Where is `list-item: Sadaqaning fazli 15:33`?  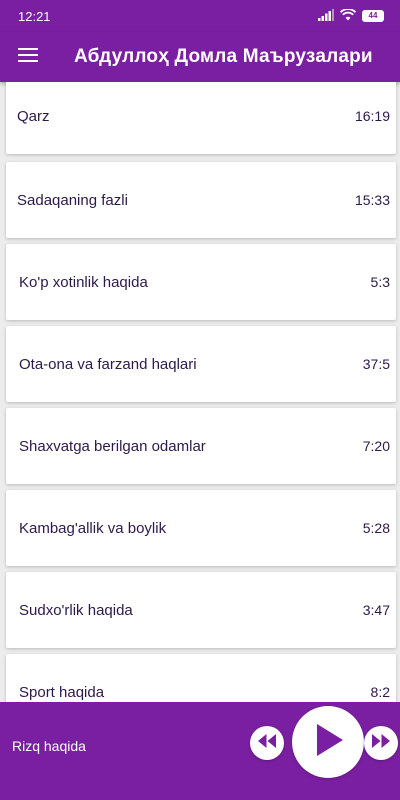
list-item: Sadaqaning fazli 15:33 is located at coordinates (201, 200).